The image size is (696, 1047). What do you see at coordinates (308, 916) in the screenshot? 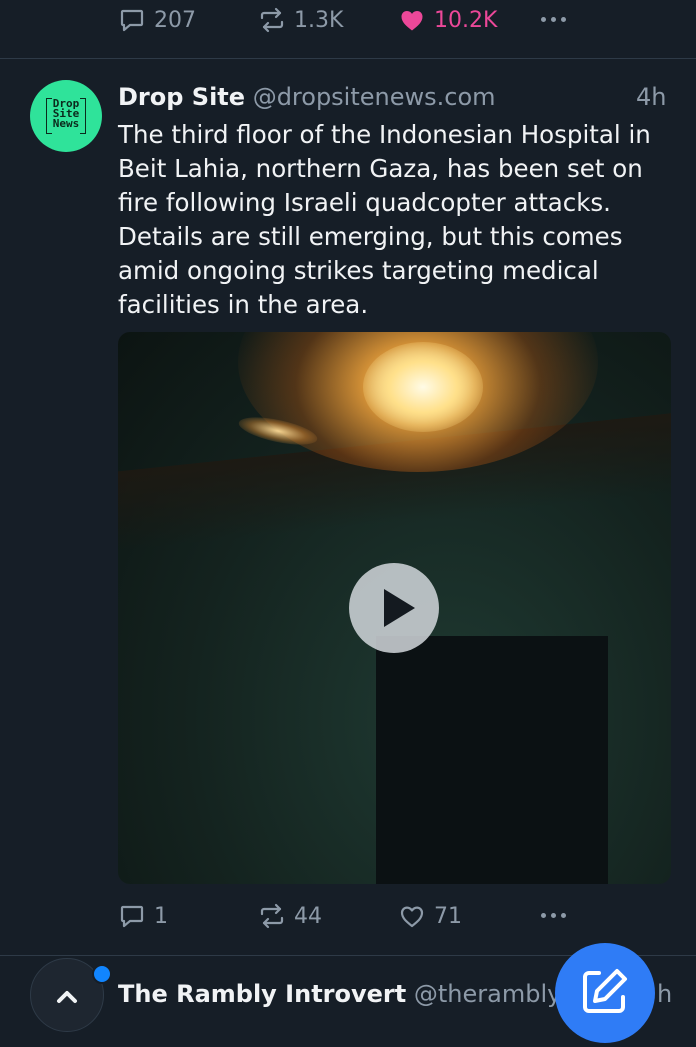
I see `repost-count: 44` at bounding box center [308, 916].